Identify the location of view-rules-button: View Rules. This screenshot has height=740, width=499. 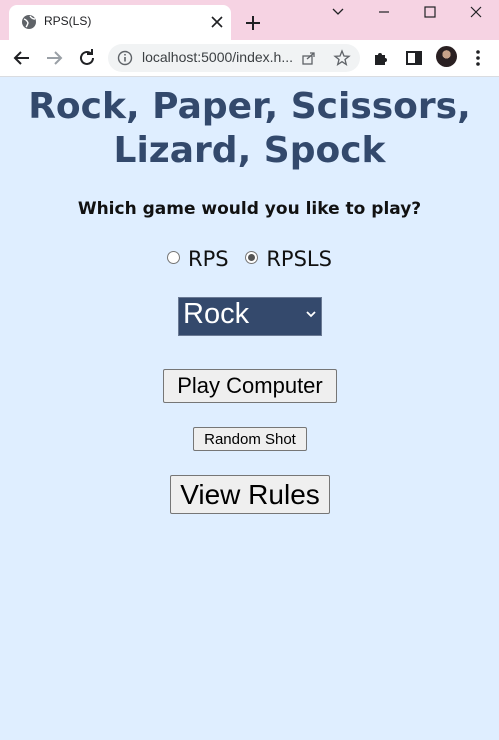
(250, 494).